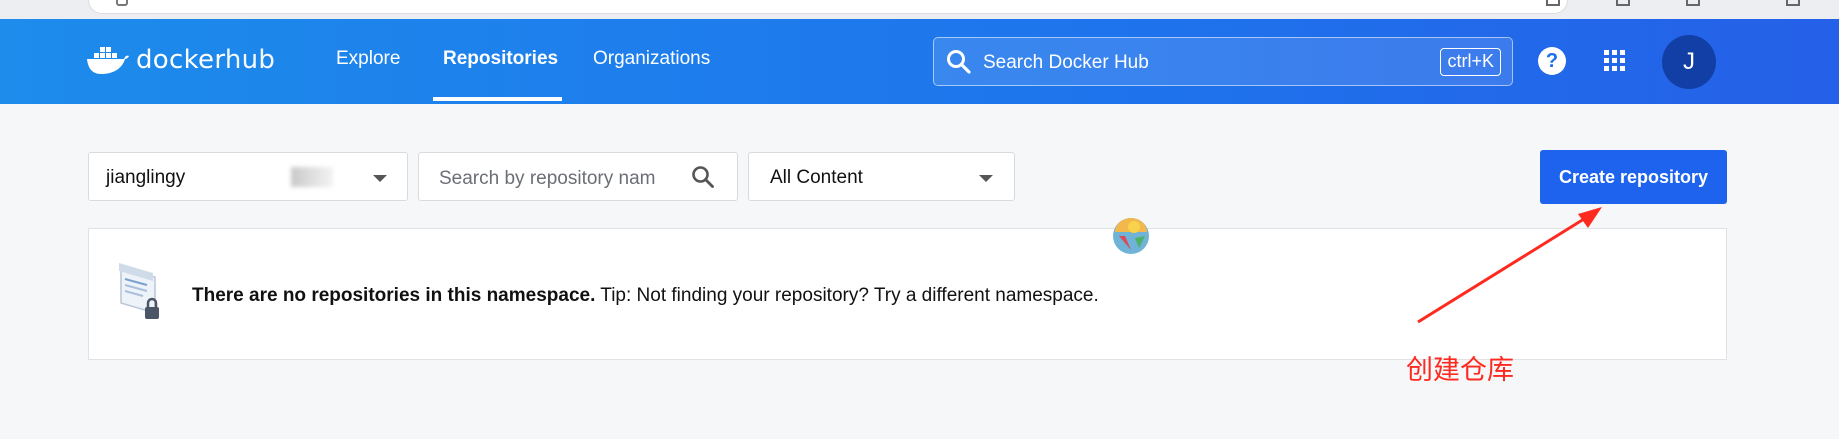 Image resolution: width=1839 pixels, height=439 pixels. Describe the element at coordinates (1460, 370) in the screenshot. I see `annotation-label: 创建仓库` at that location.